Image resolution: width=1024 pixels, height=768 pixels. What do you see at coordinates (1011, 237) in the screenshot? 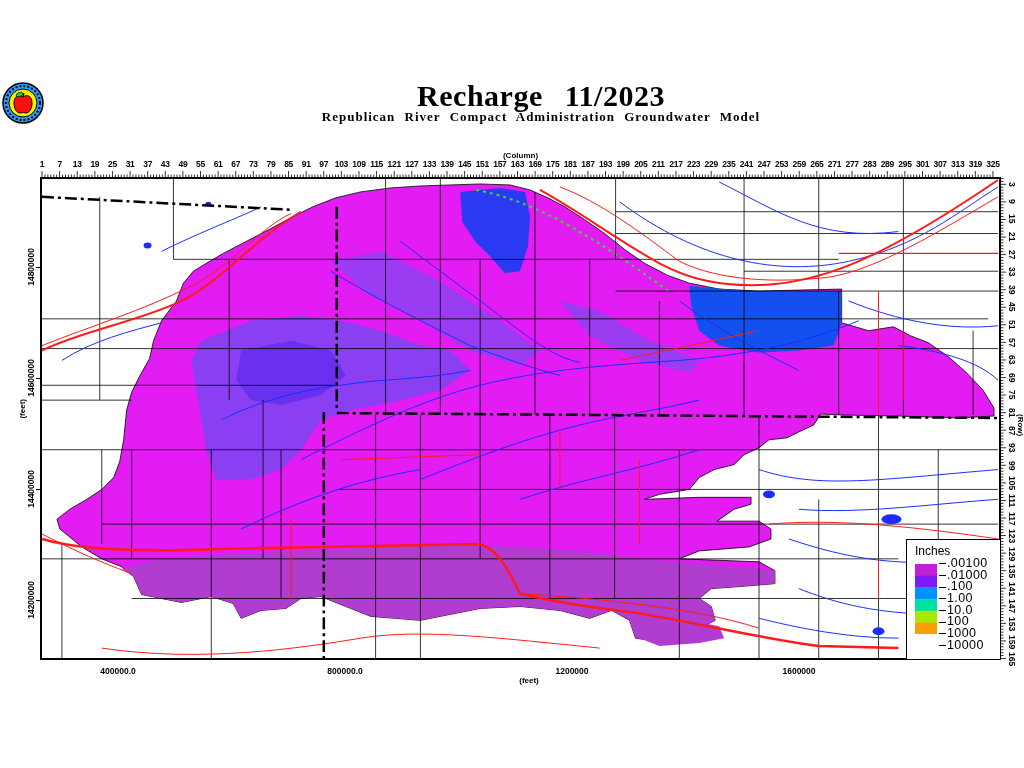
I see `row-number: 21` at bounding box center [1011, 237].